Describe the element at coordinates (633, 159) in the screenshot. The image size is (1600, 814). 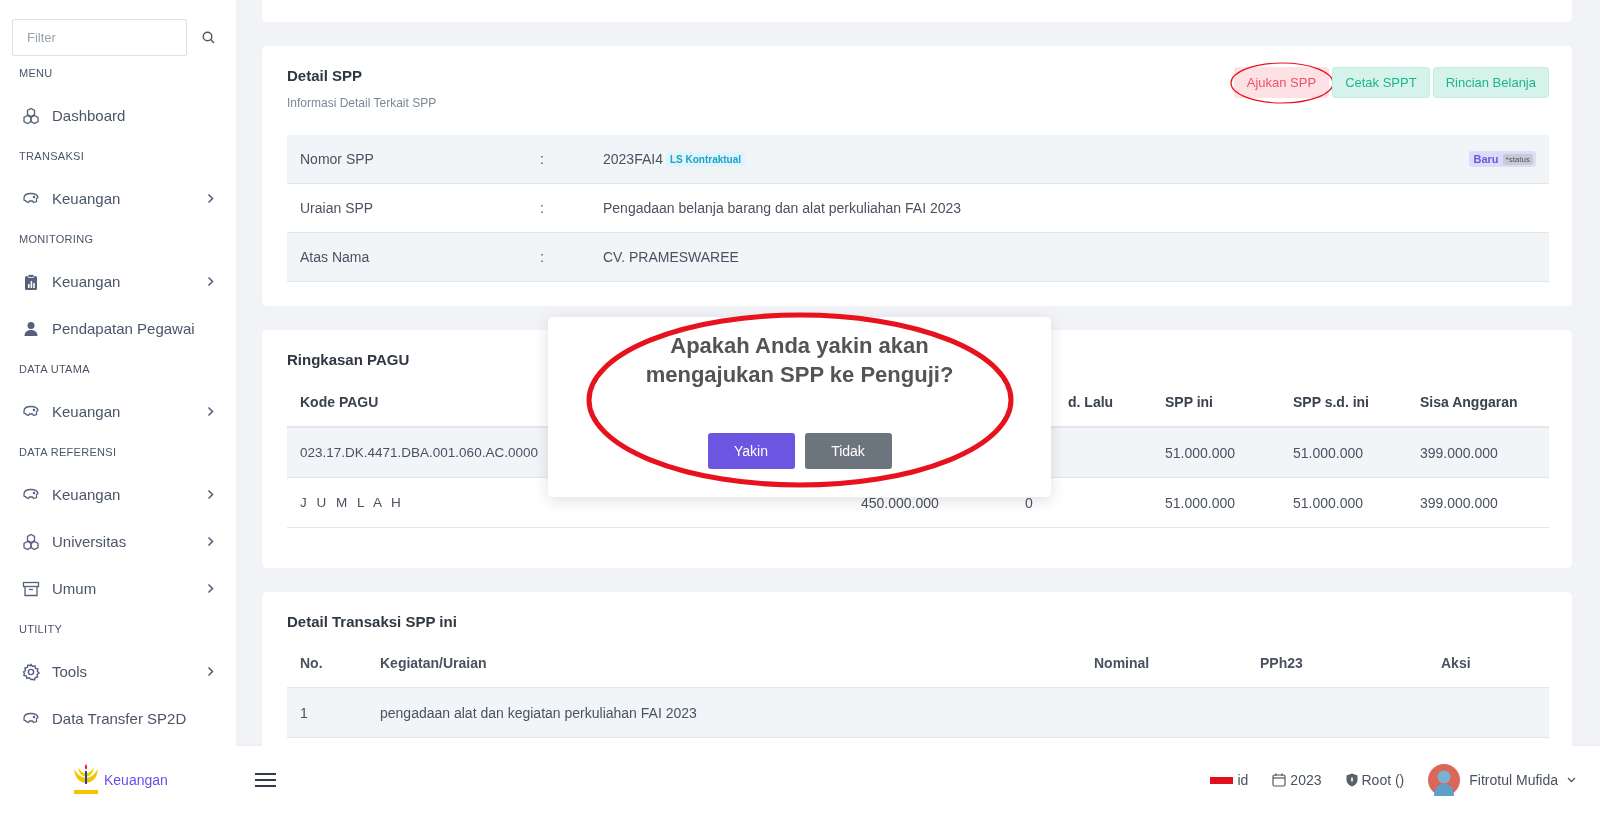
I see `field-value: 2023FAI4` at that location.